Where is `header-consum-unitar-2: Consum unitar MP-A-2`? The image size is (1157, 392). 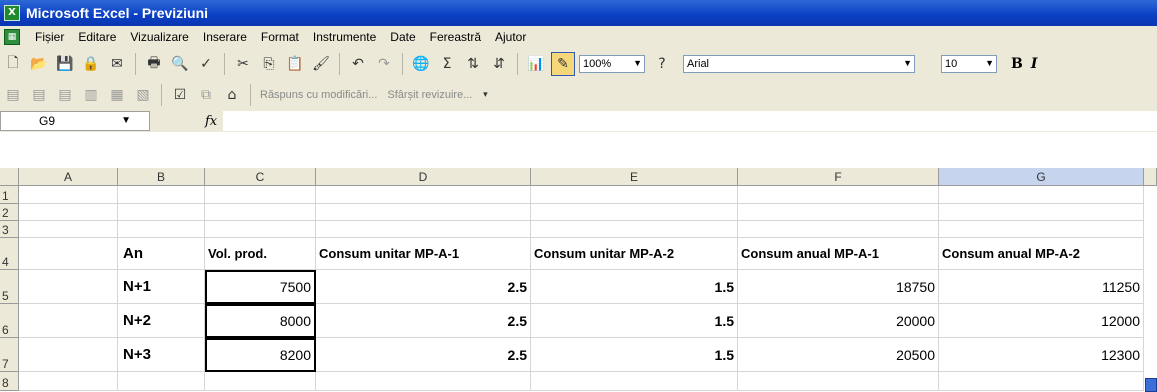 header-consum-unitar-2: Consum unitar MP-A-2 is located at coordinates (634, 254).